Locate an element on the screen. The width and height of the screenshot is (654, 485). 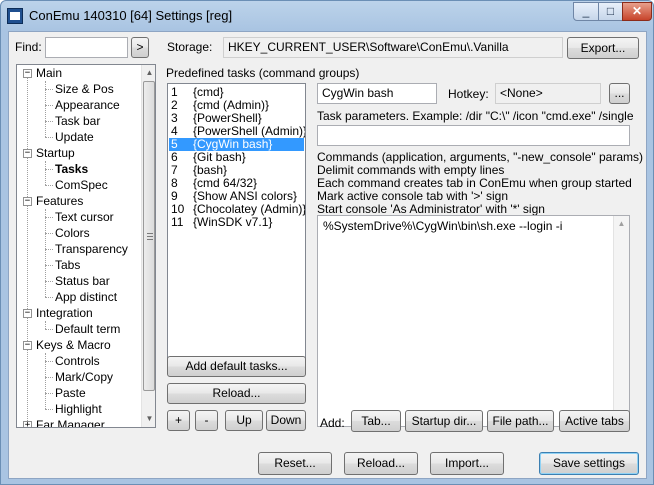
tree-item-far-manager: Far Manager is located at coordinates (70, 422).